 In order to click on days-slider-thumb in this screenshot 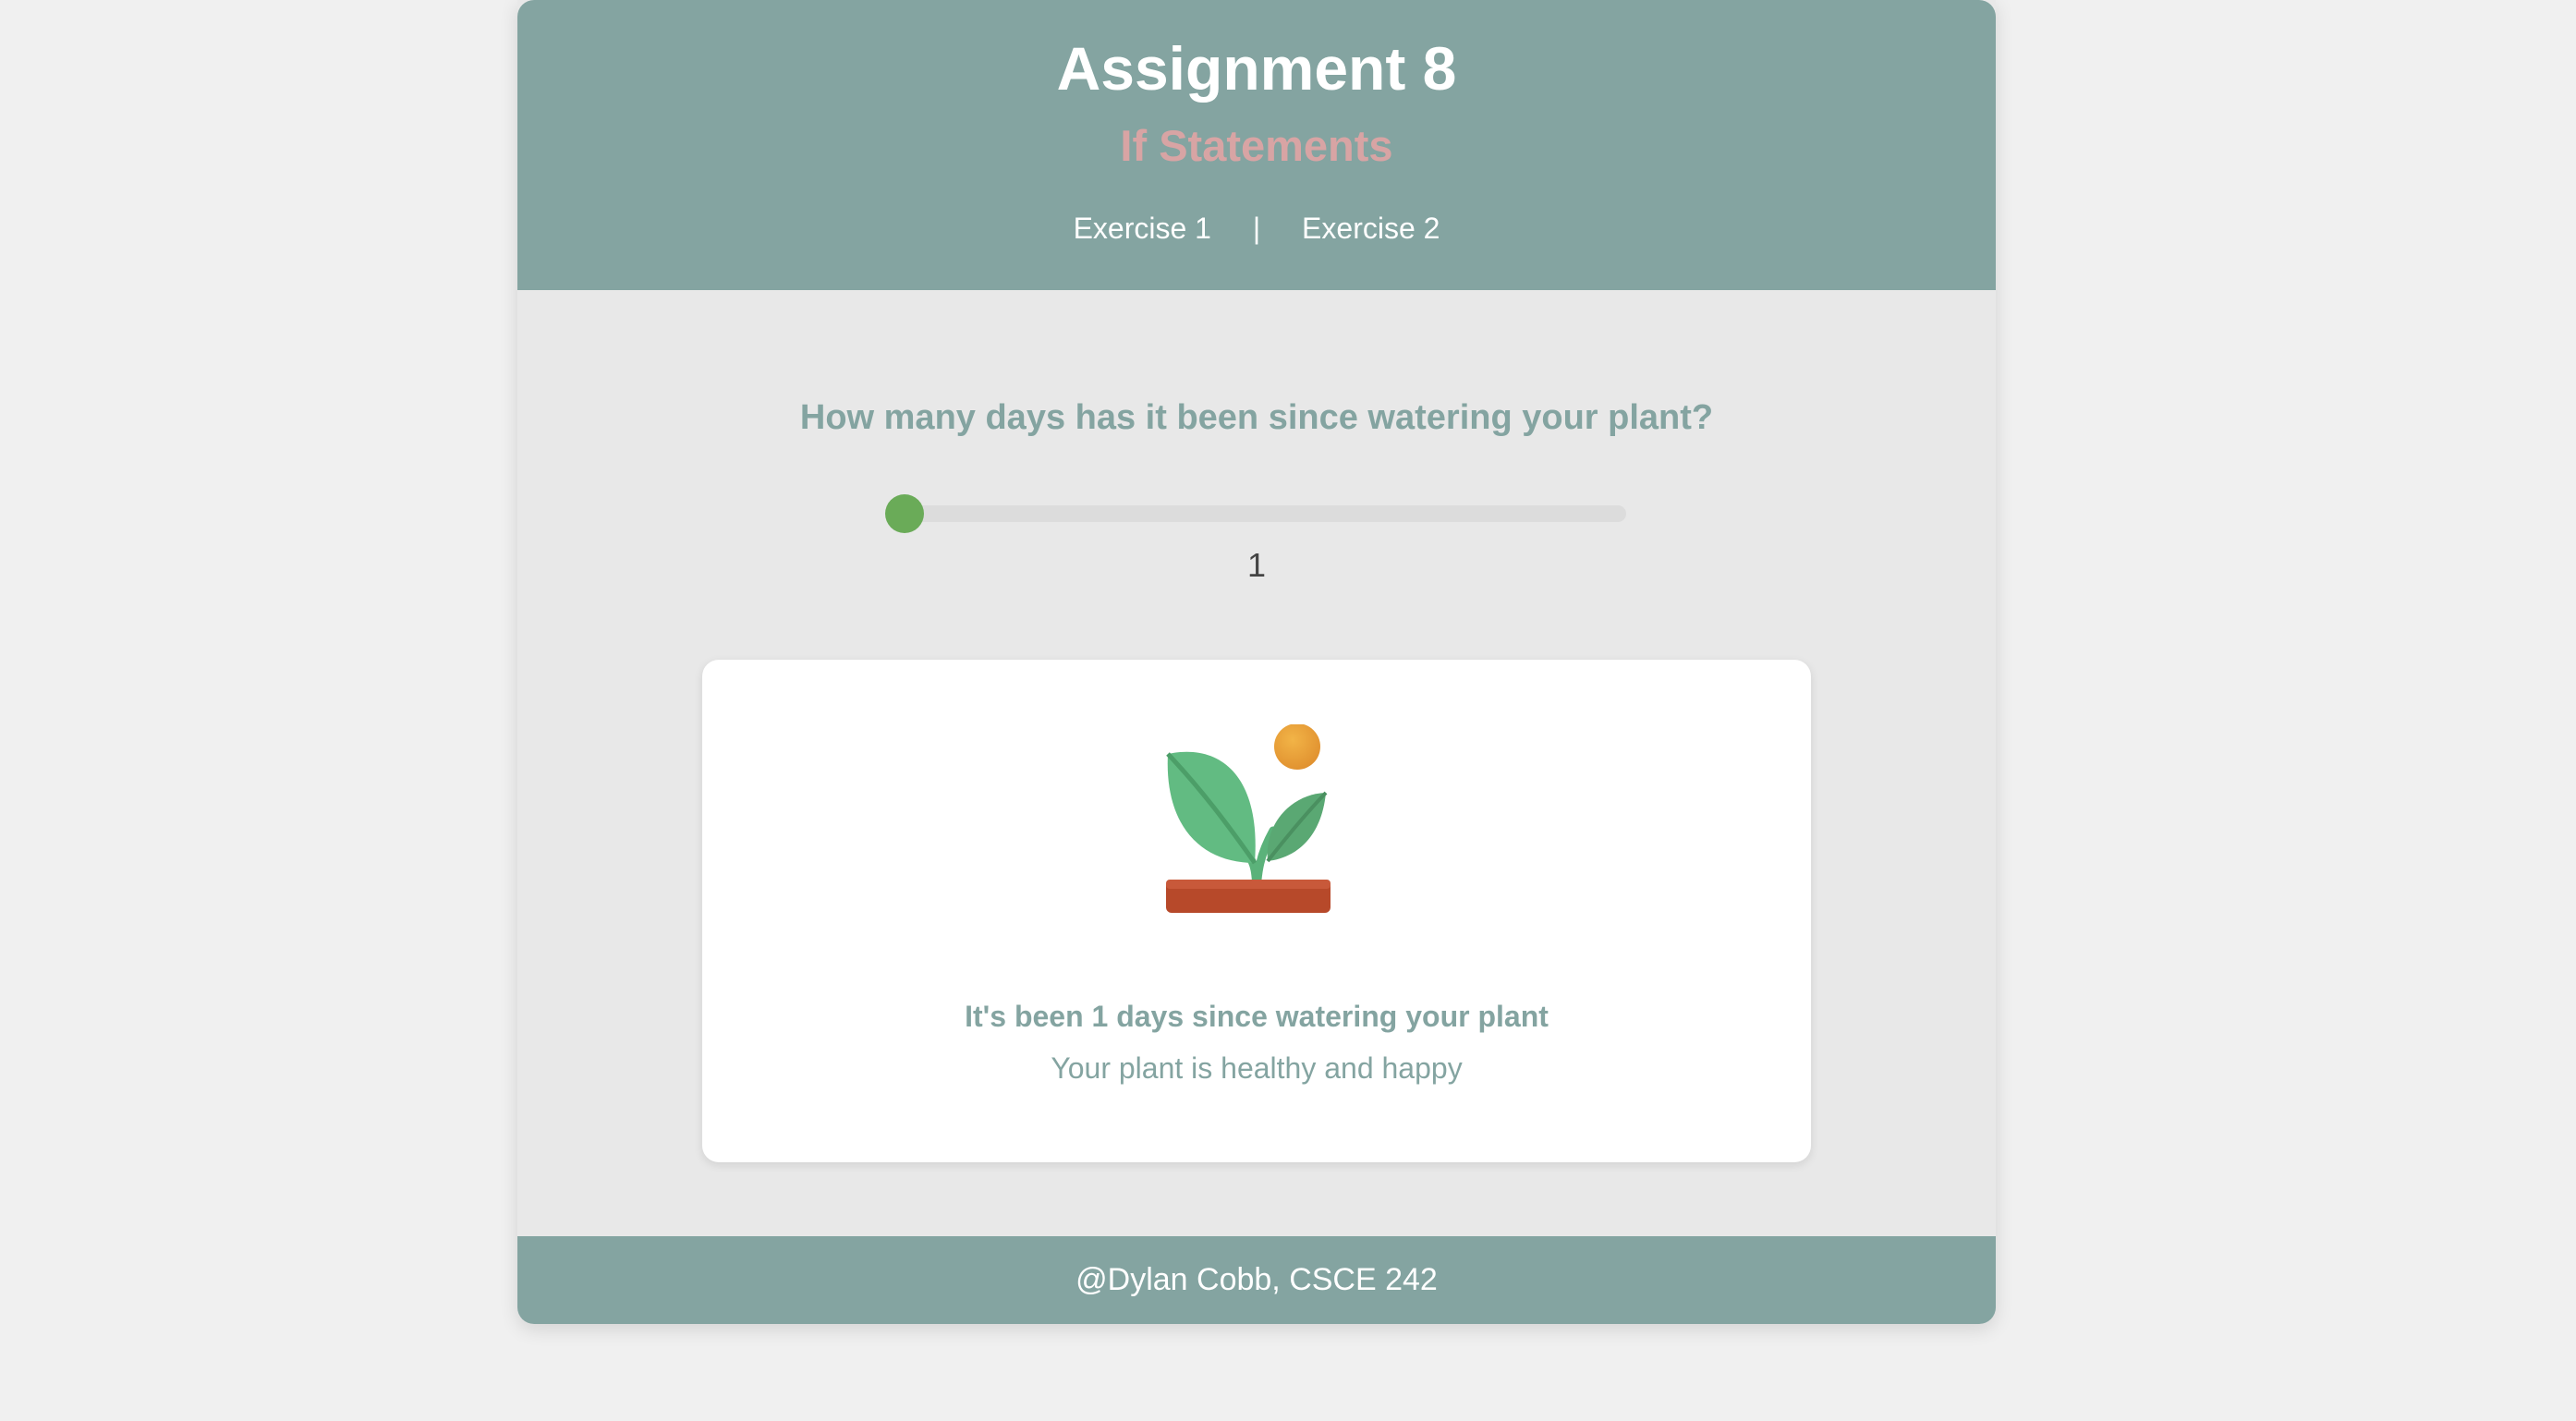, I will do `click(904, 513)`.